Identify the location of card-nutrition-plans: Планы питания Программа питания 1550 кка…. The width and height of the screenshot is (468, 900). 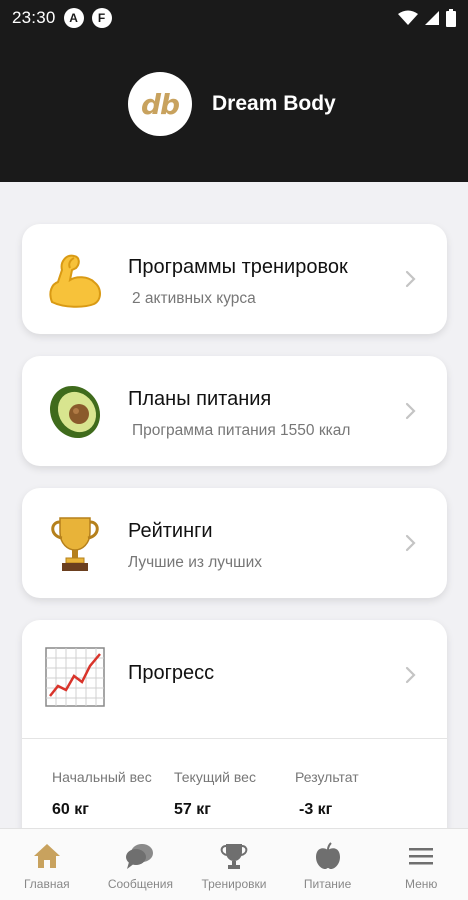
(234, 411).